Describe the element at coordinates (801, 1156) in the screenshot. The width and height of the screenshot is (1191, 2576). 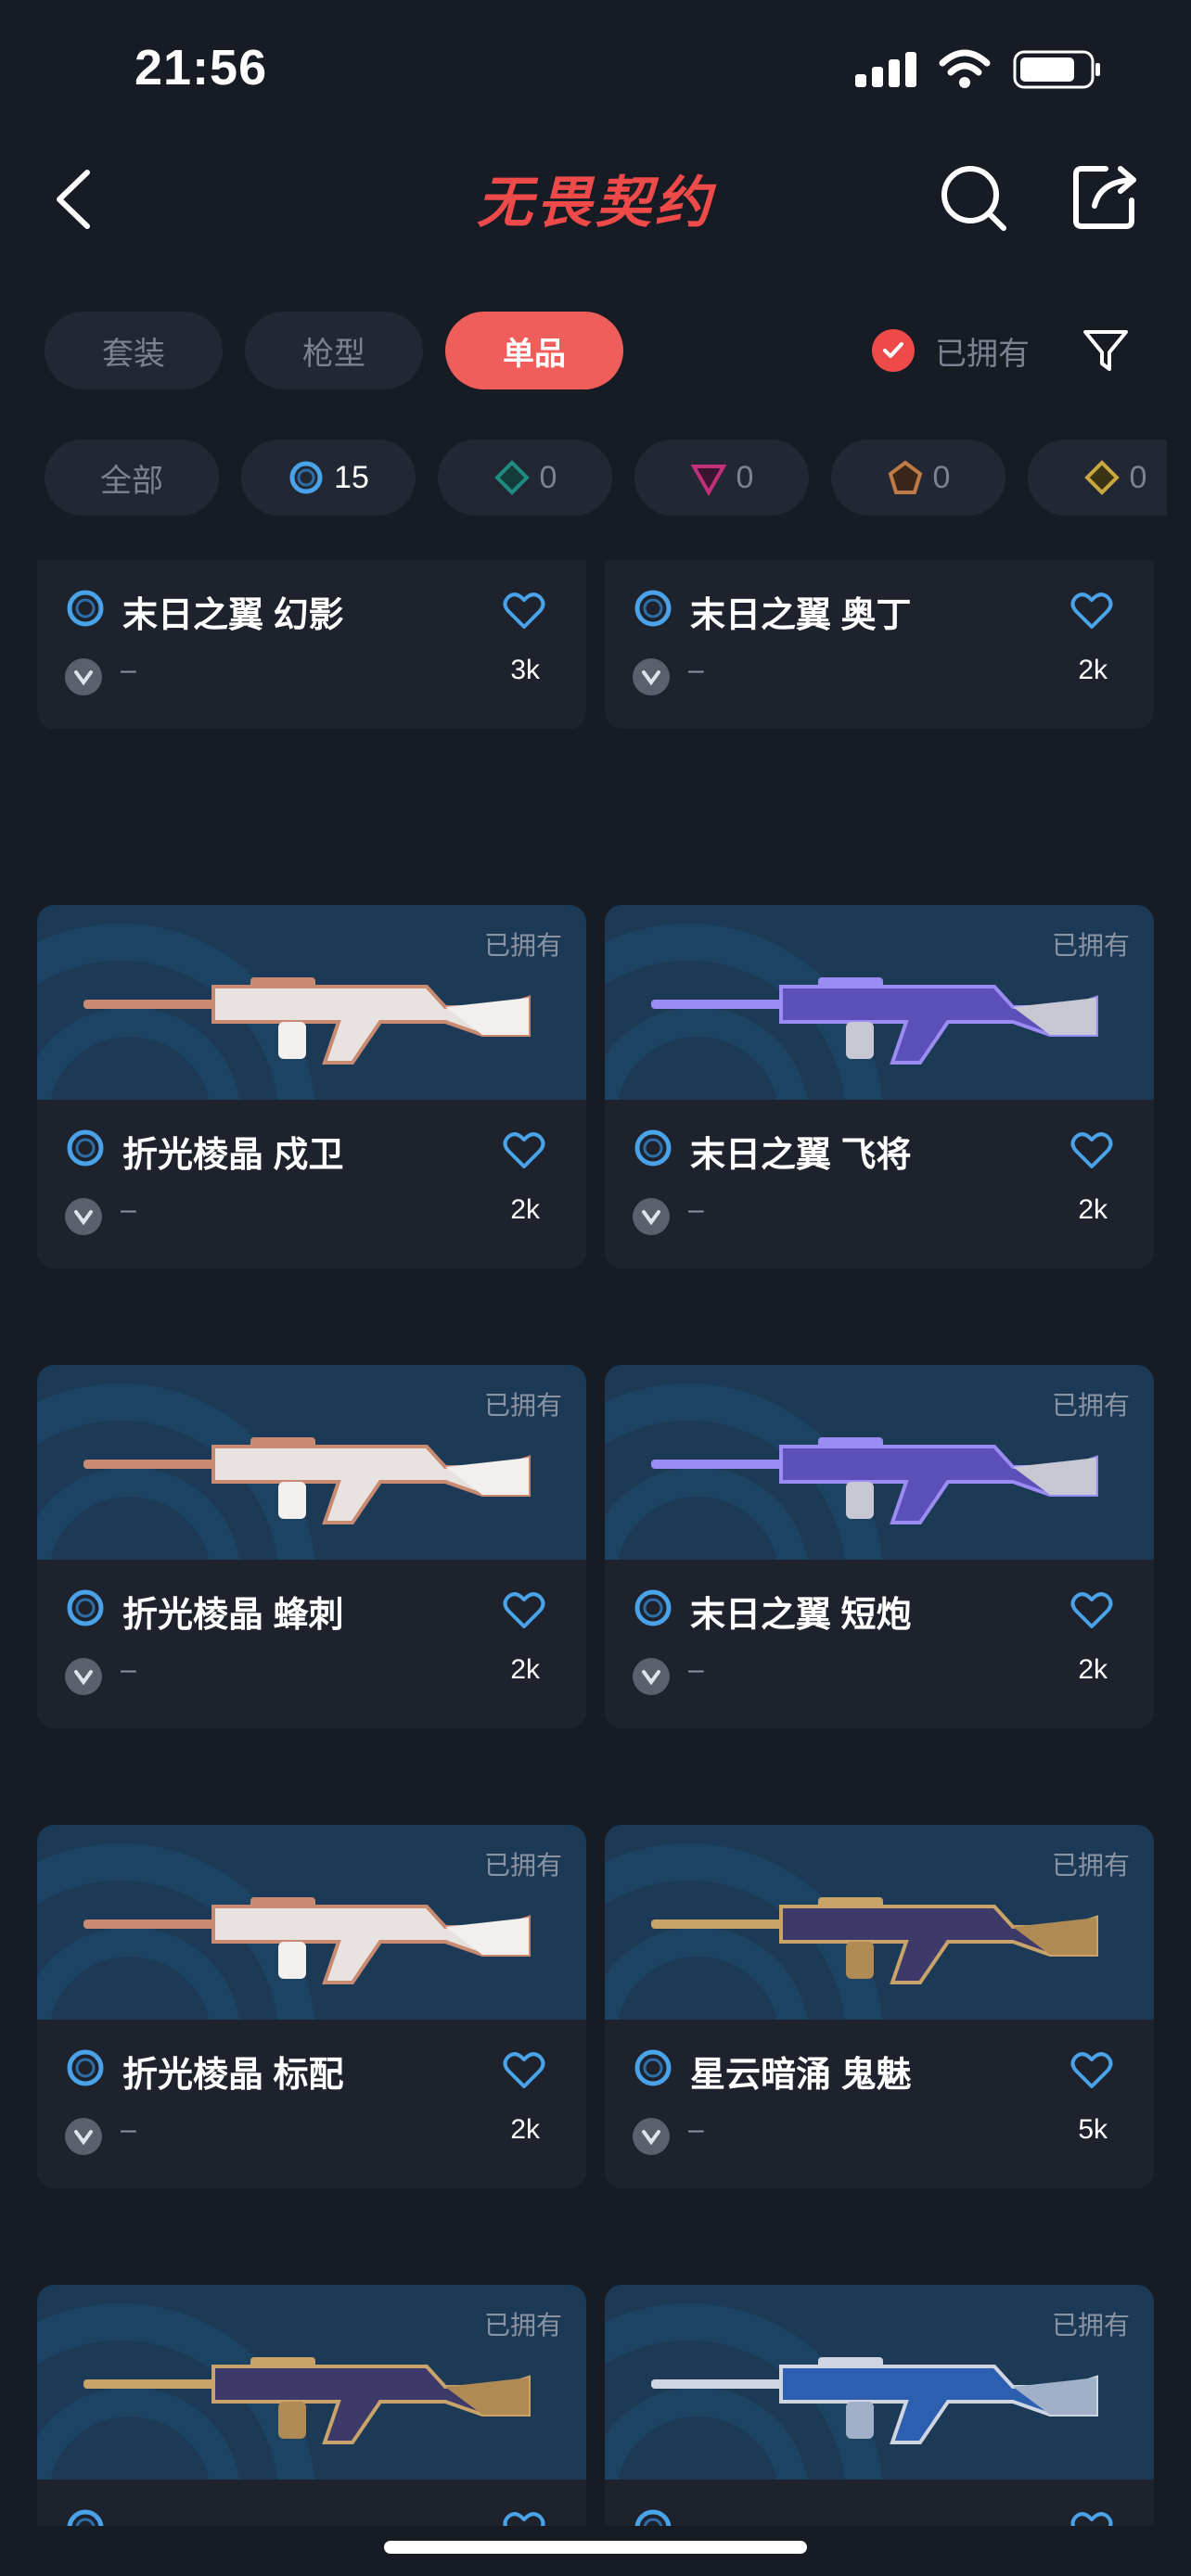
I see `skin-name: 末日之翼 飞将` at that location.